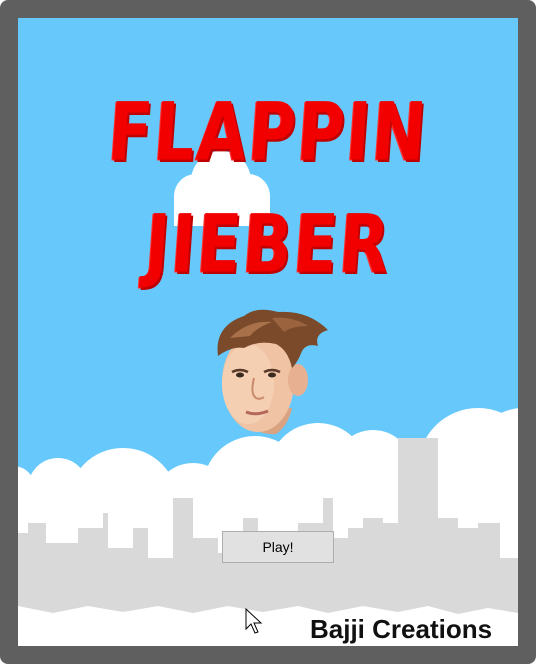  Describe the element at coordinates (254, 621) in the screenshot. I see `arrow-cursor-icon` at that location.